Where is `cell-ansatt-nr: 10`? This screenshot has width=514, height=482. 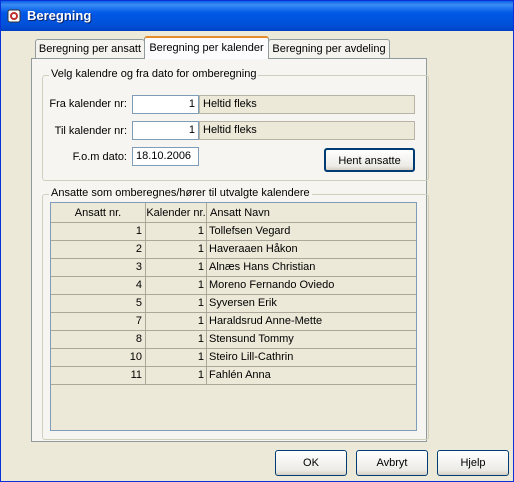
cell-ansatt-nr: 10 is located at coordinates (98, 358).